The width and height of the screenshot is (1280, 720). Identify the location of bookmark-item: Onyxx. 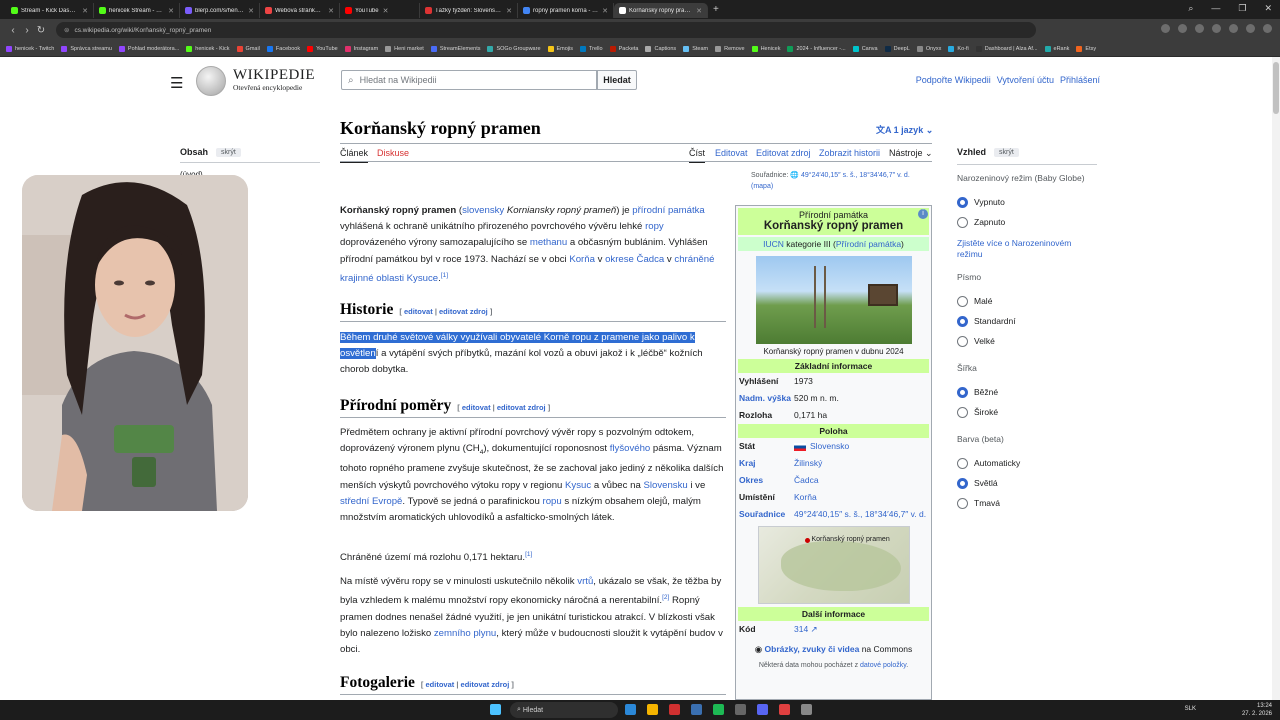
(928, 48).